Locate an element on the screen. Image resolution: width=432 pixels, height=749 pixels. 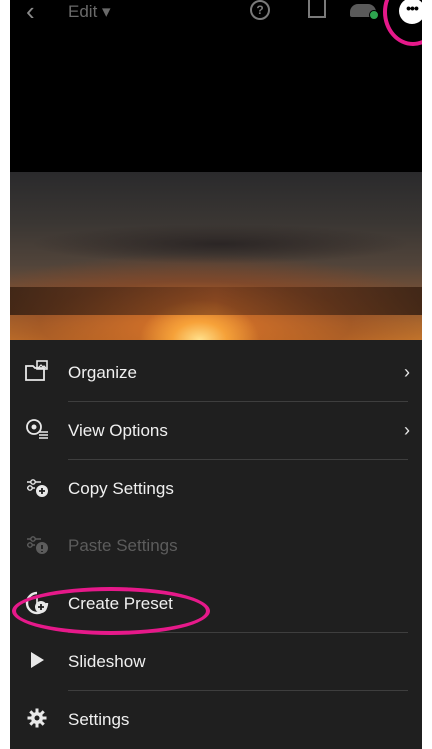
gear-icon is located at coordinates (37, 720).